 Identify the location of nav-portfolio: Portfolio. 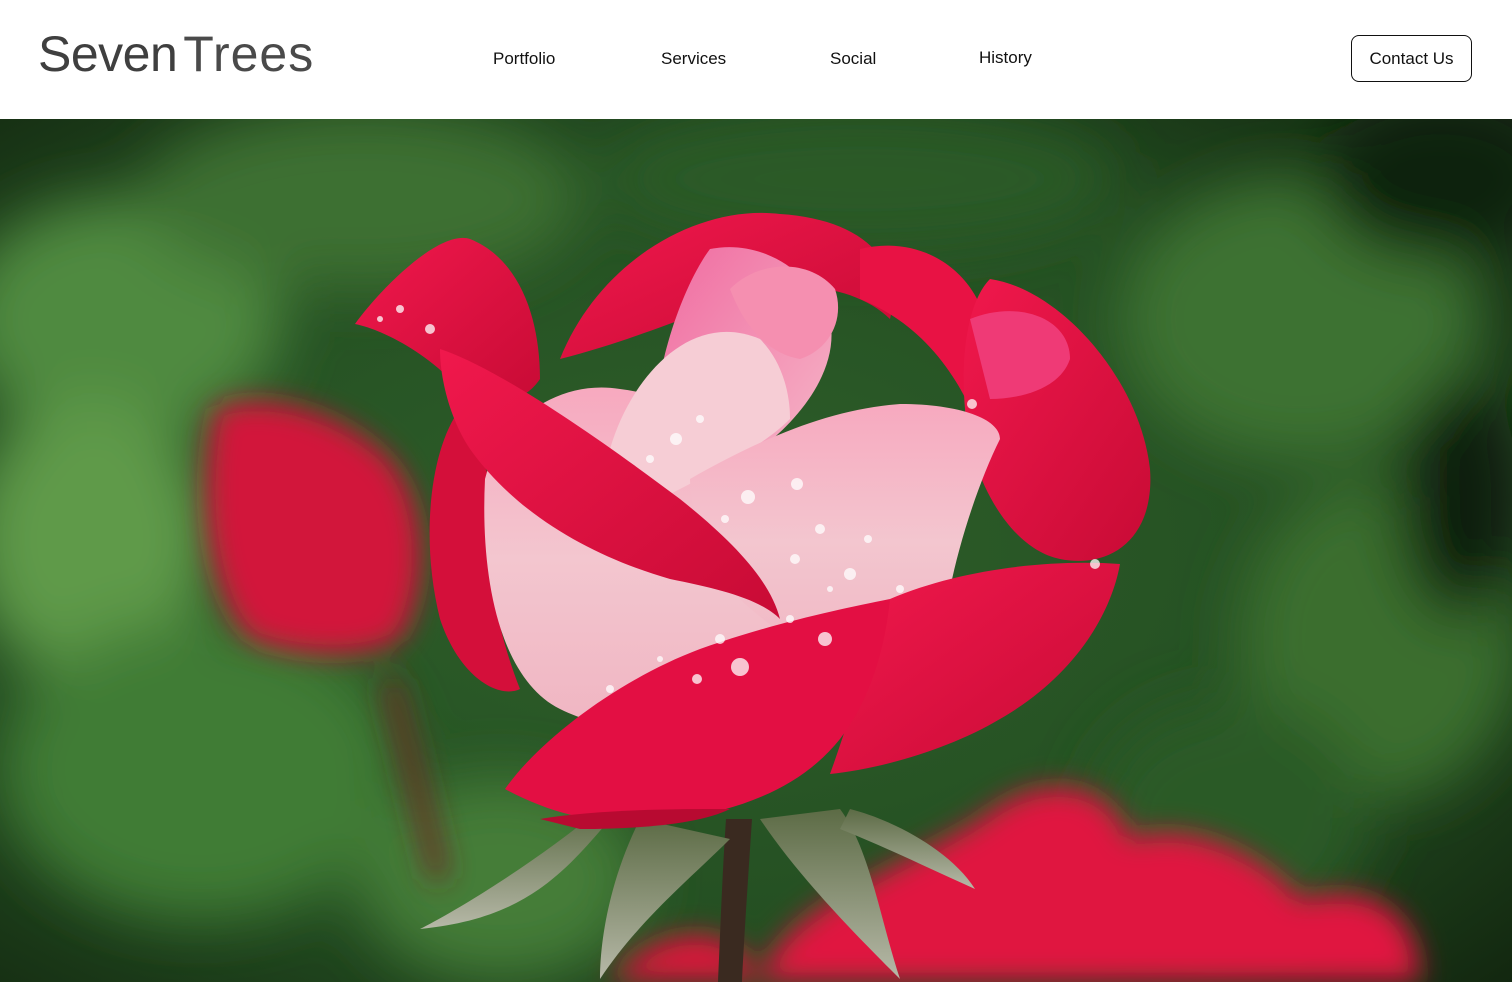
(524, 59).